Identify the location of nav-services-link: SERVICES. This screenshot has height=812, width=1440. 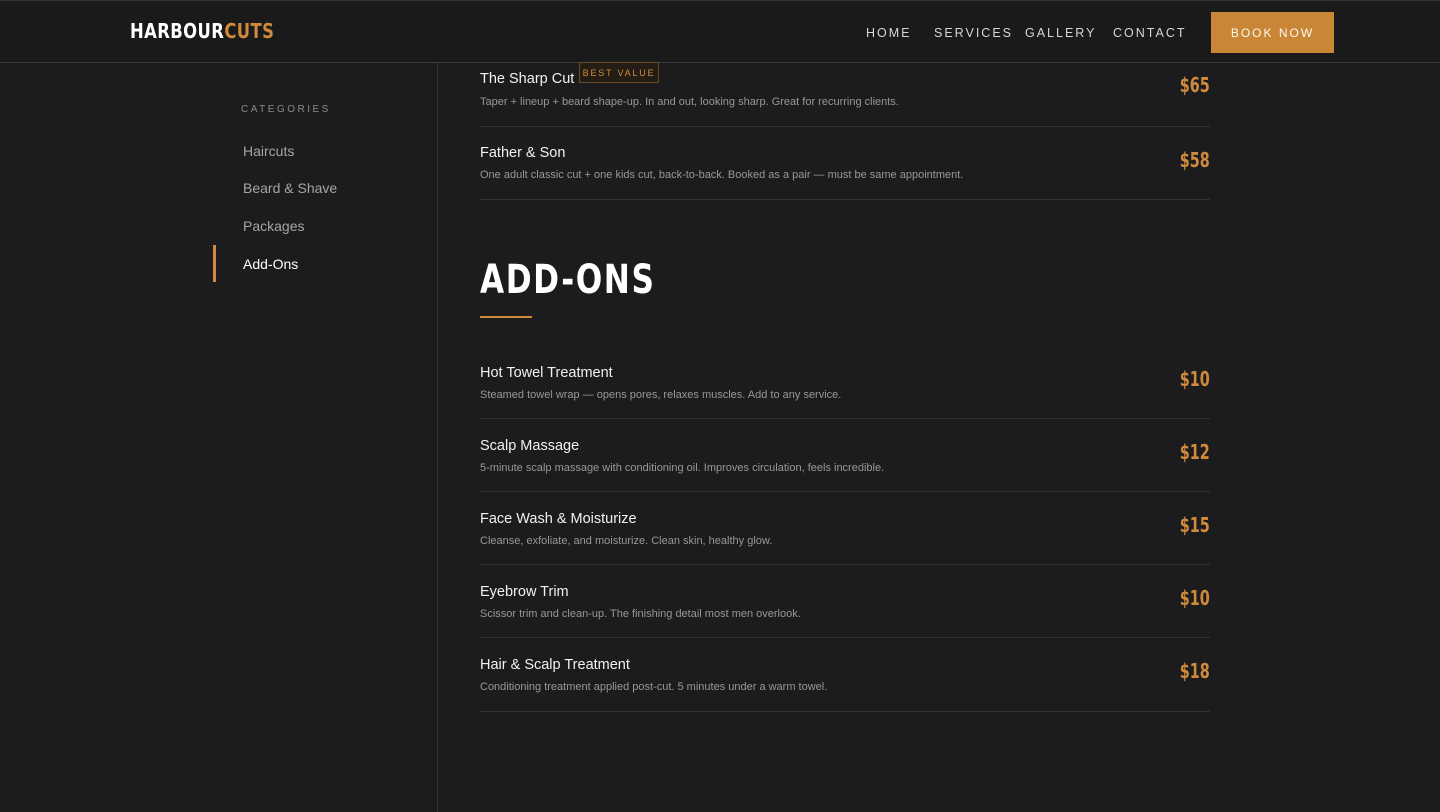
(973, 33).